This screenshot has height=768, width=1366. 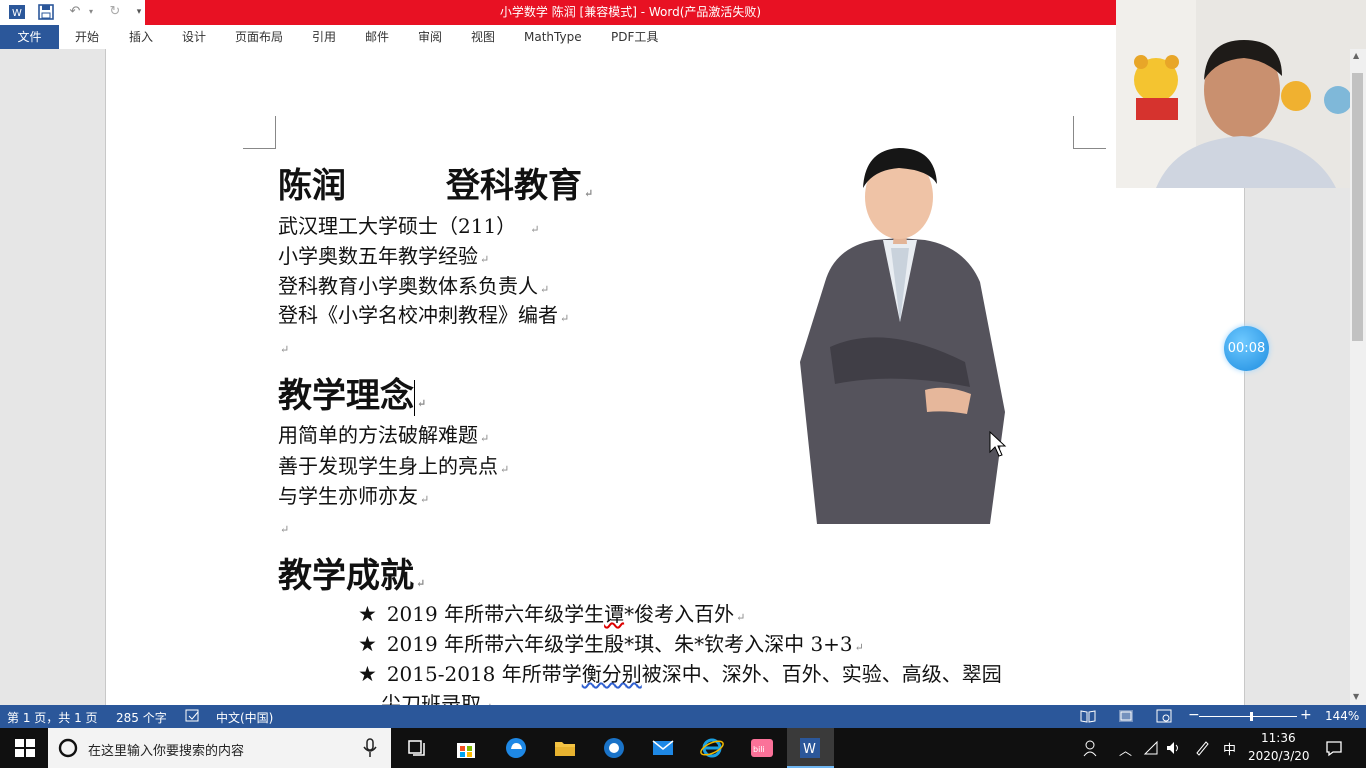 I want to click on tab-pdf-tools: PDF工具, so click(x=634, y=37).